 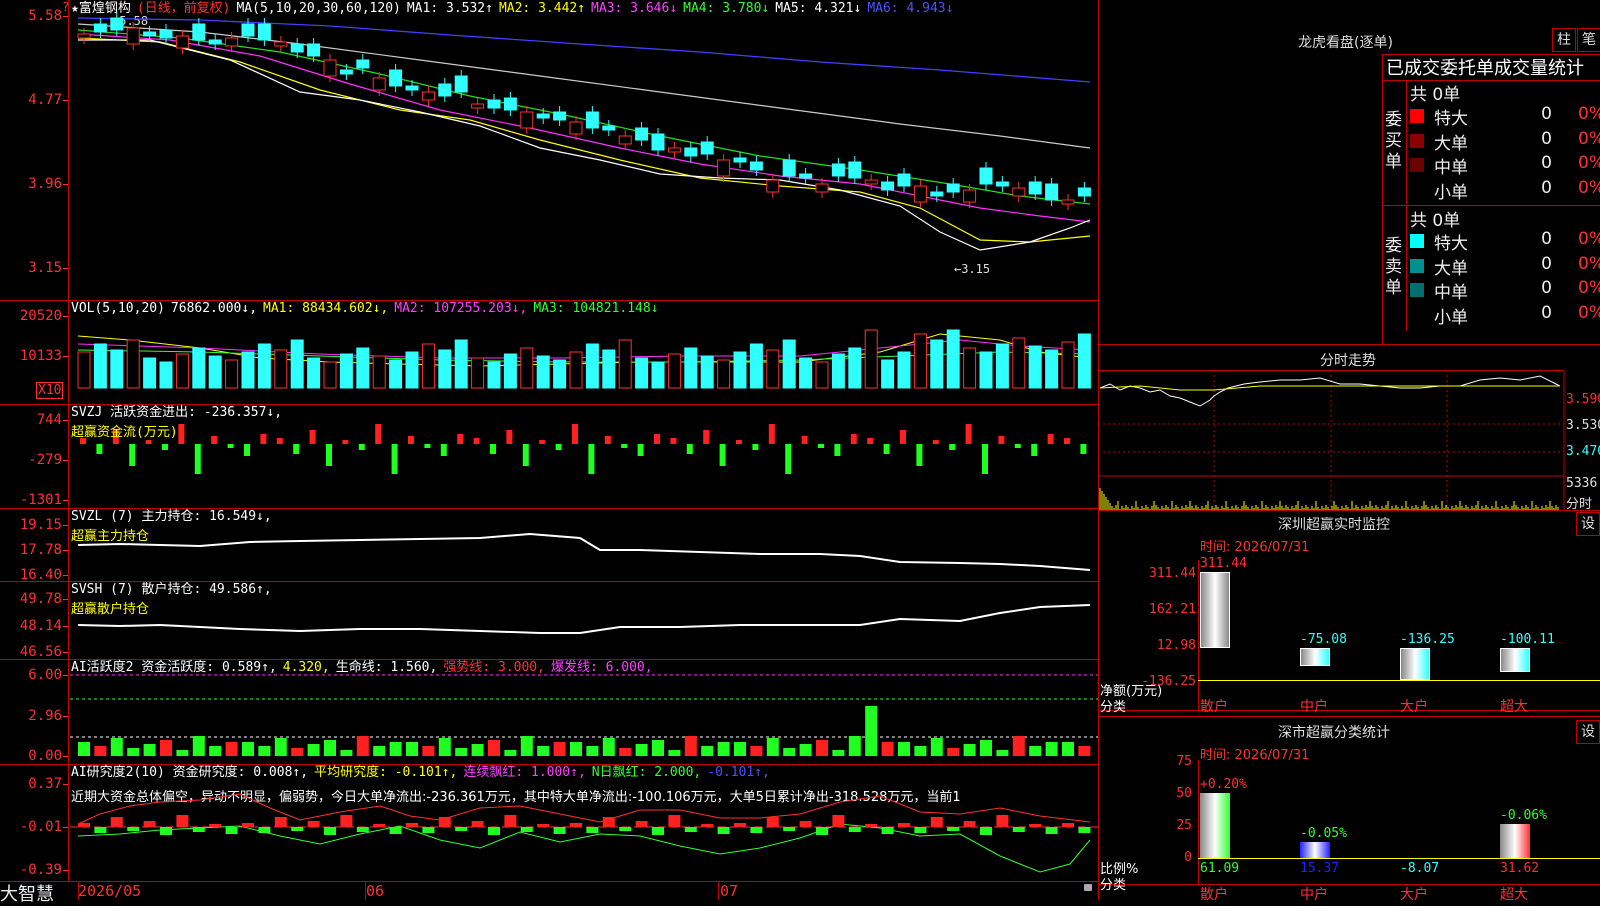 I want to click on ai1-strong: 强势线: 3.000,, so click(x=494, y=667).